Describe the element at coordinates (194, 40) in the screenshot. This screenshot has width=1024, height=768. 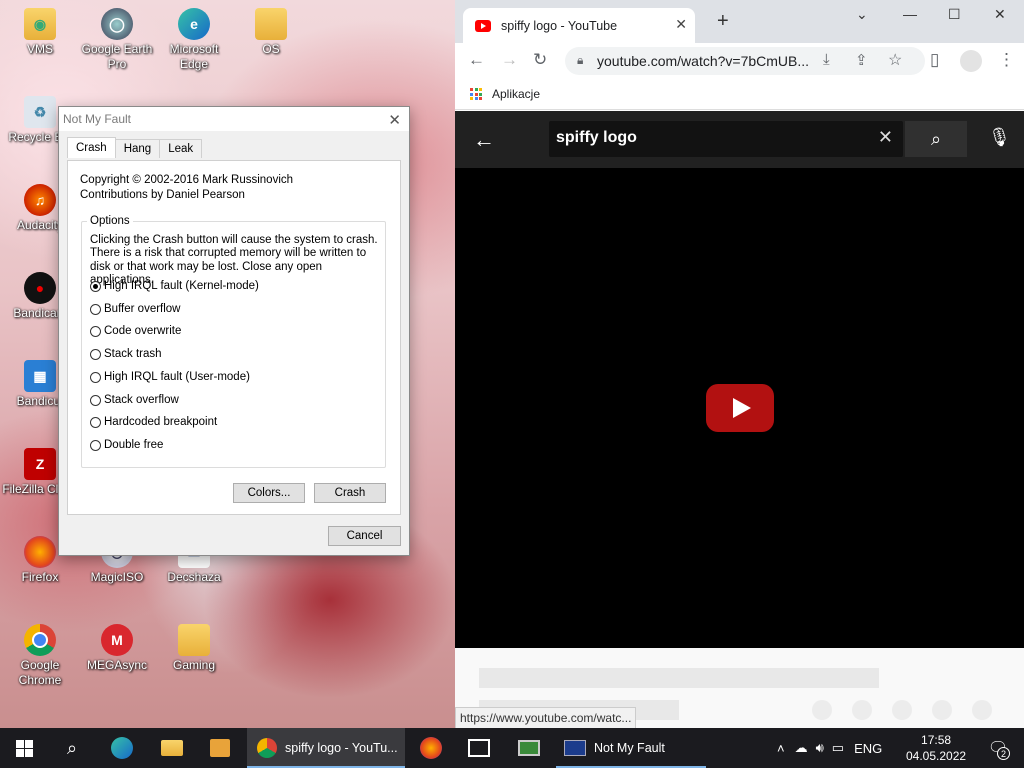
I see `desktop-icon-edge: e Microsoft Edge` at that location.